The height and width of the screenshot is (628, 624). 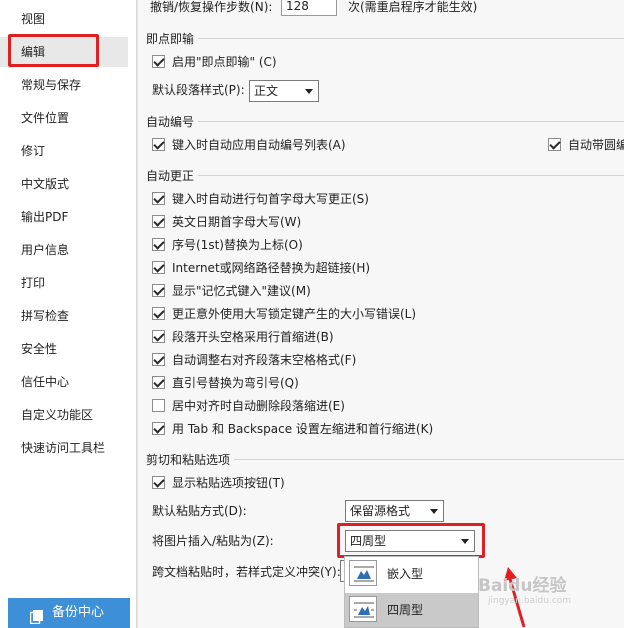 What do you see at coordinates (158, 61) in the screenshot?
I see `instant-enable-checkbox` at bounding box center [158, 61].